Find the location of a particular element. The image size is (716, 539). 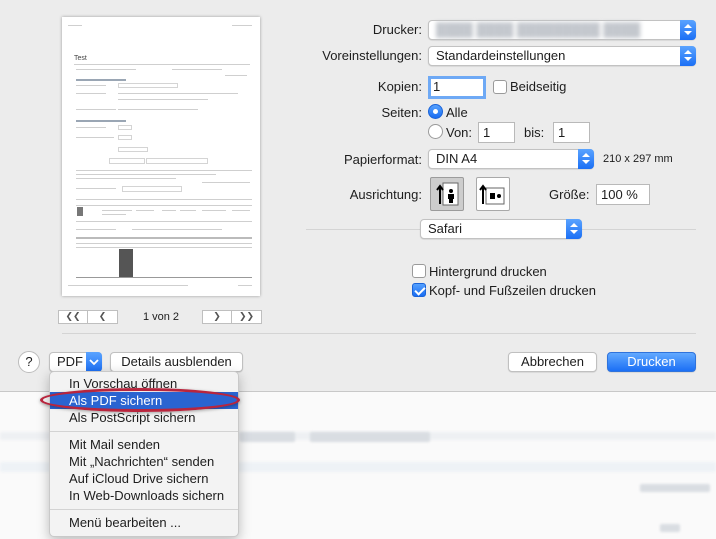

preview-forward-controls: ❯ ❯❯ is located at coordinates (232, 317).